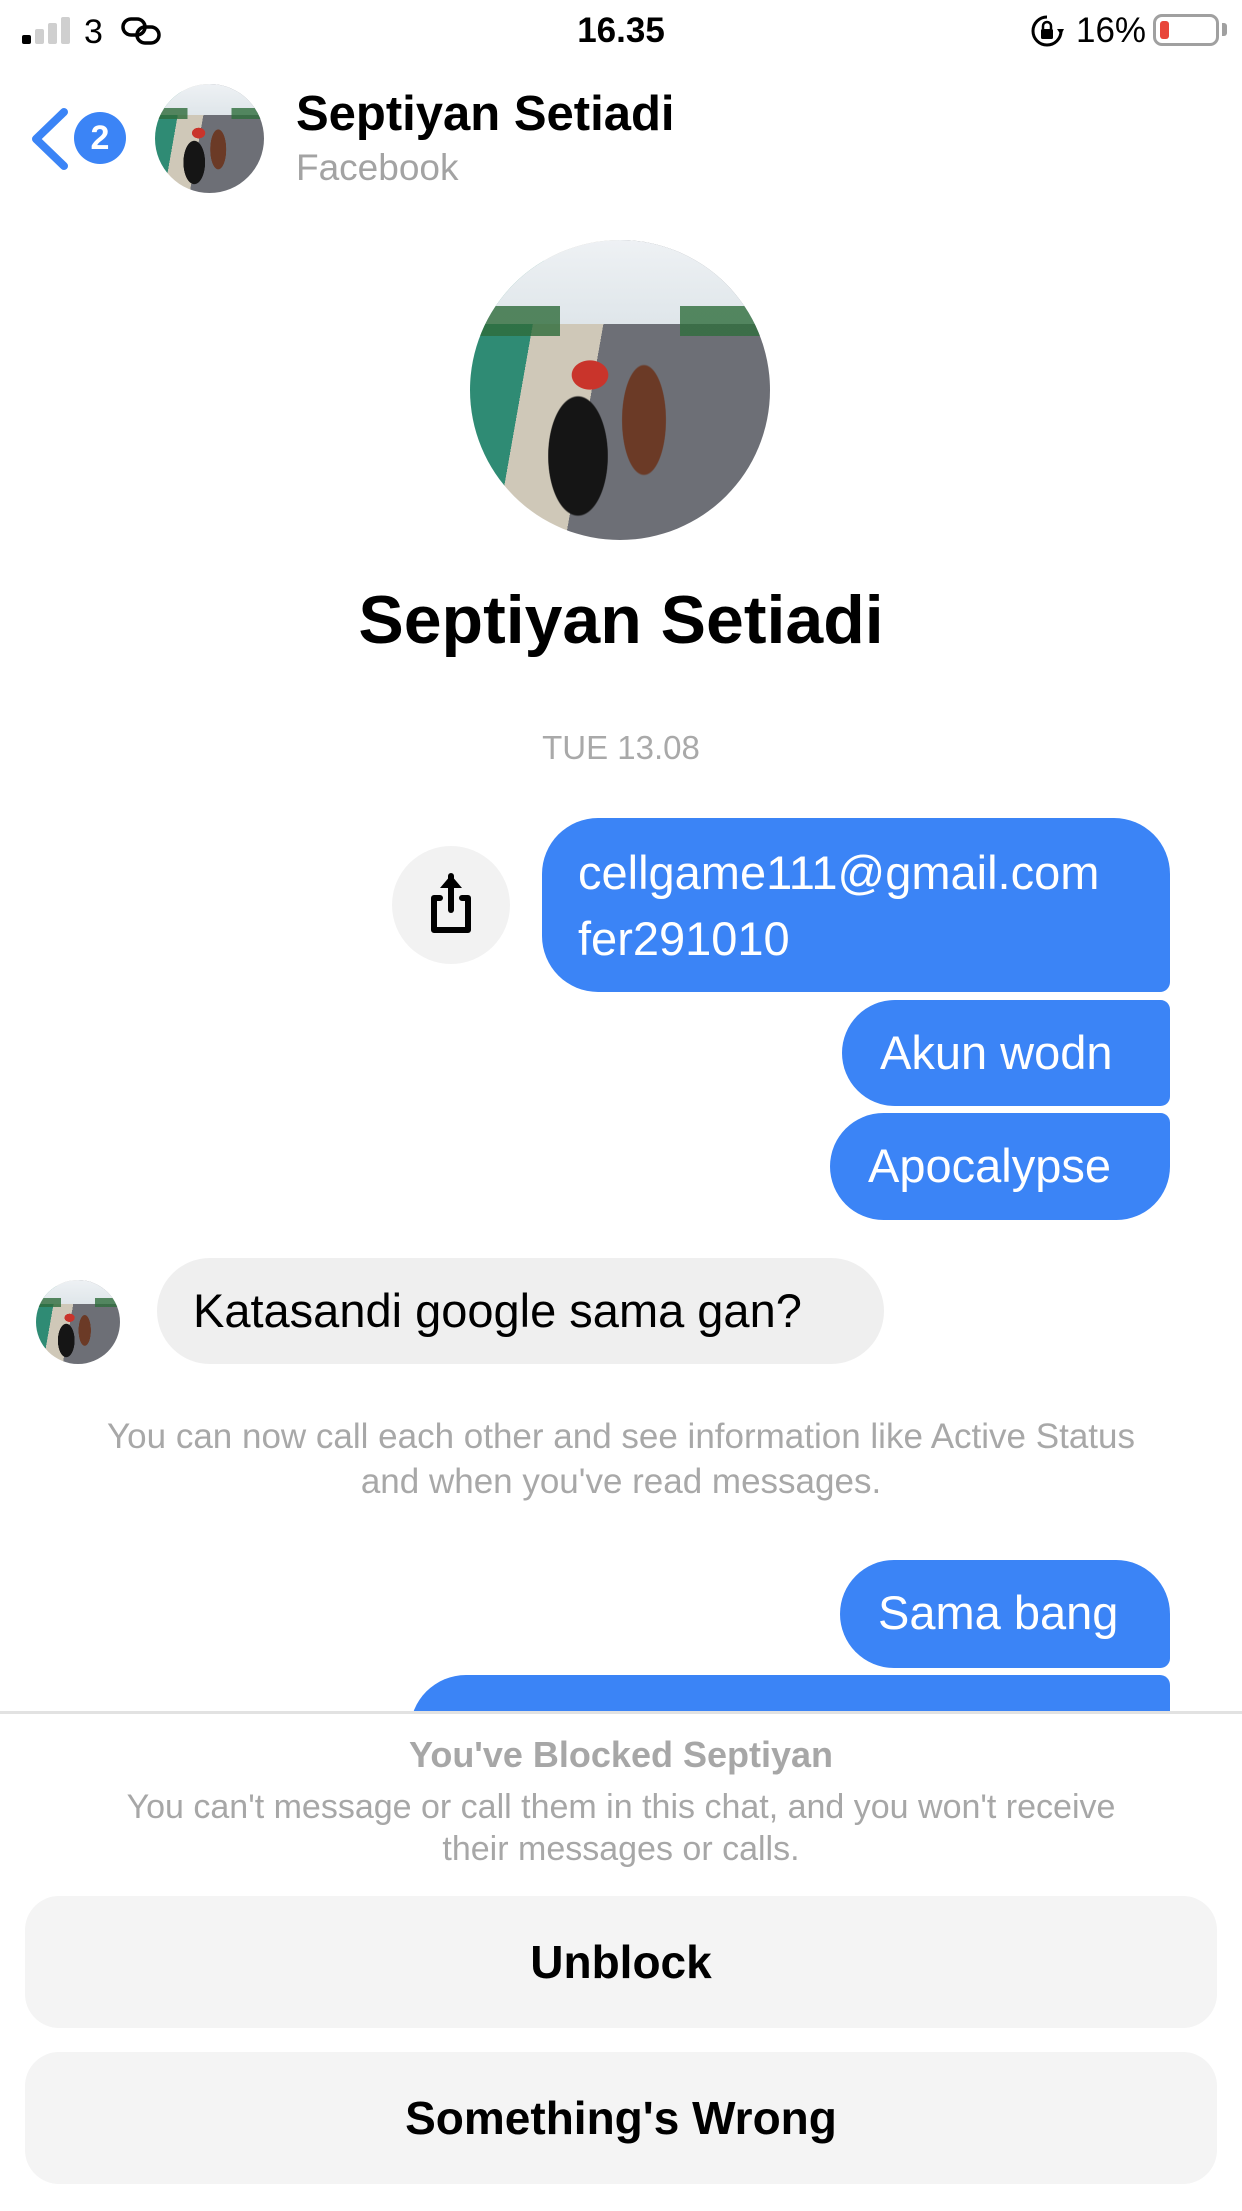  Describe the element at coordinates (485, 114) in the screenshot. I see `header-contact-name: Septiyan Setiadi` at that location.